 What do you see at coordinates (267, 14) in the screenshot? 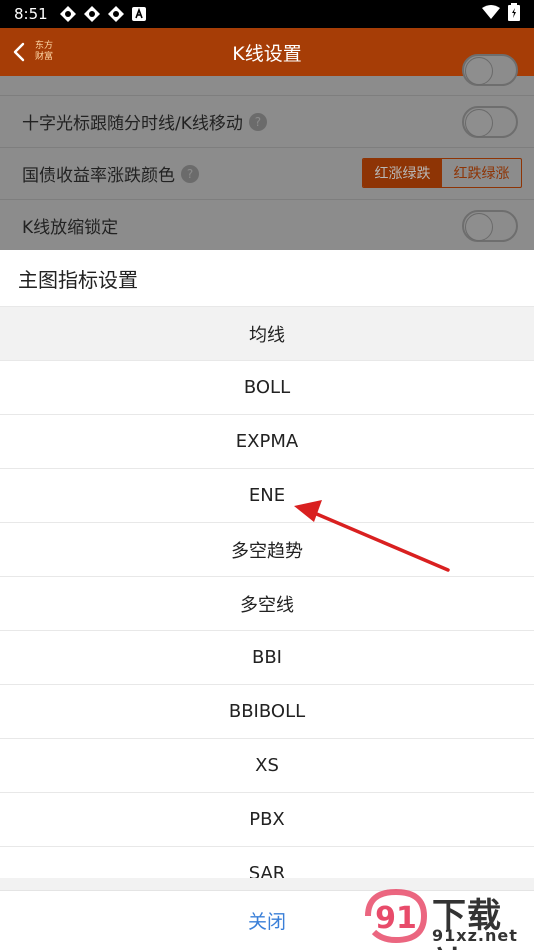
I see `status-bar: 8:51` at bounding box center [267, 14].